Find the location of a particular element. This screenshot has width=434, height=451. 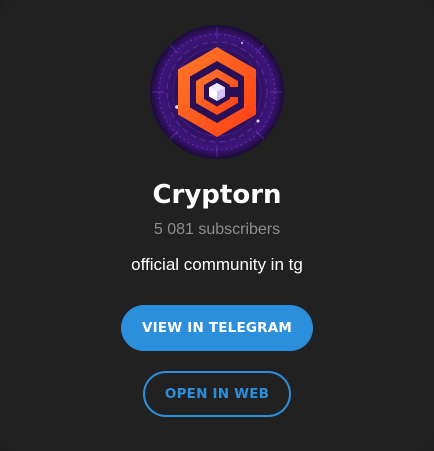

channel-description: official community in tg is located at coordinates (217, 264).